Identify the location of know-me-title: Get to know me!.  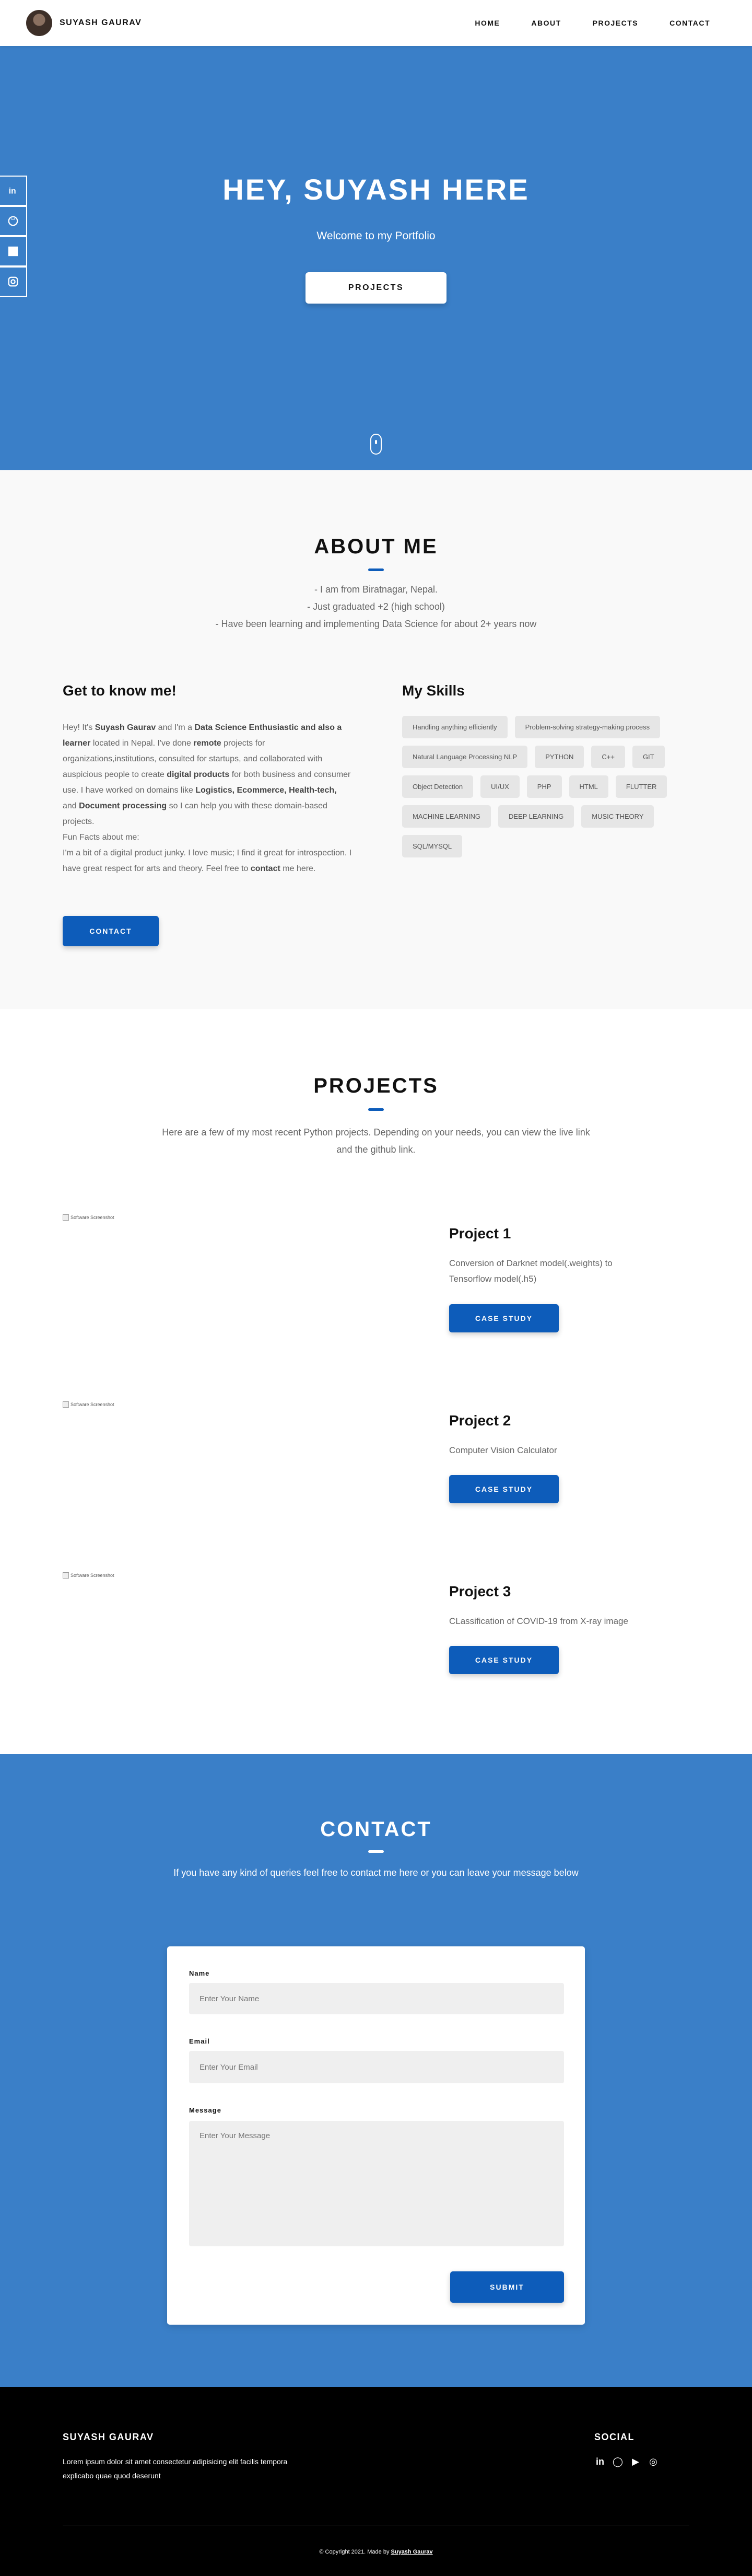
(120, 690).